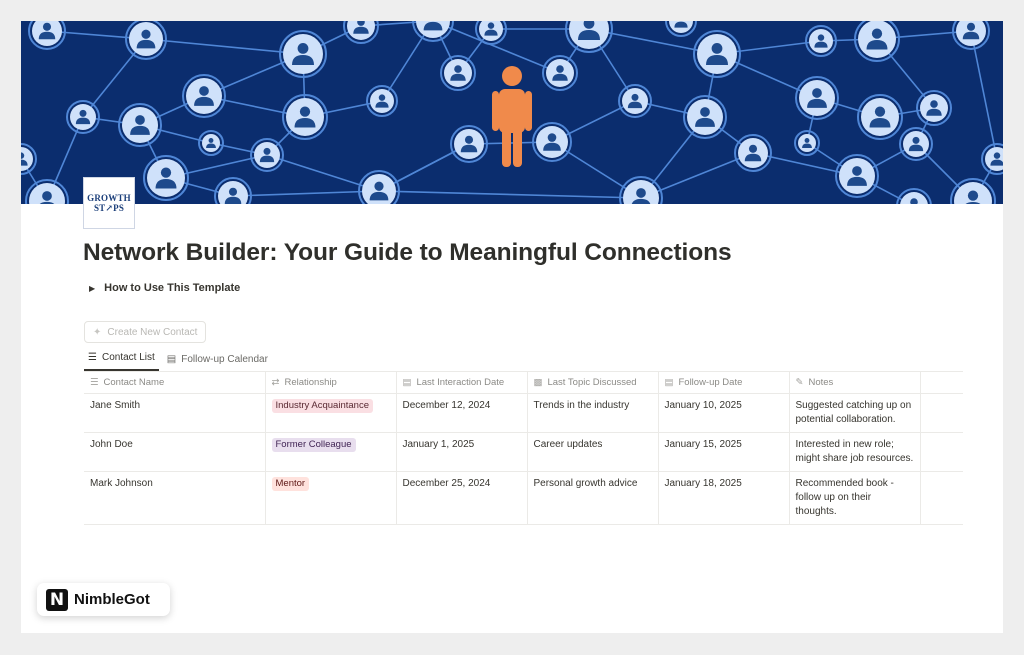  What do you see at coordinates (175, 413) in the screenshot?
I see `cell-contact-name: Jane Smith` at bounding box center [175, 413].